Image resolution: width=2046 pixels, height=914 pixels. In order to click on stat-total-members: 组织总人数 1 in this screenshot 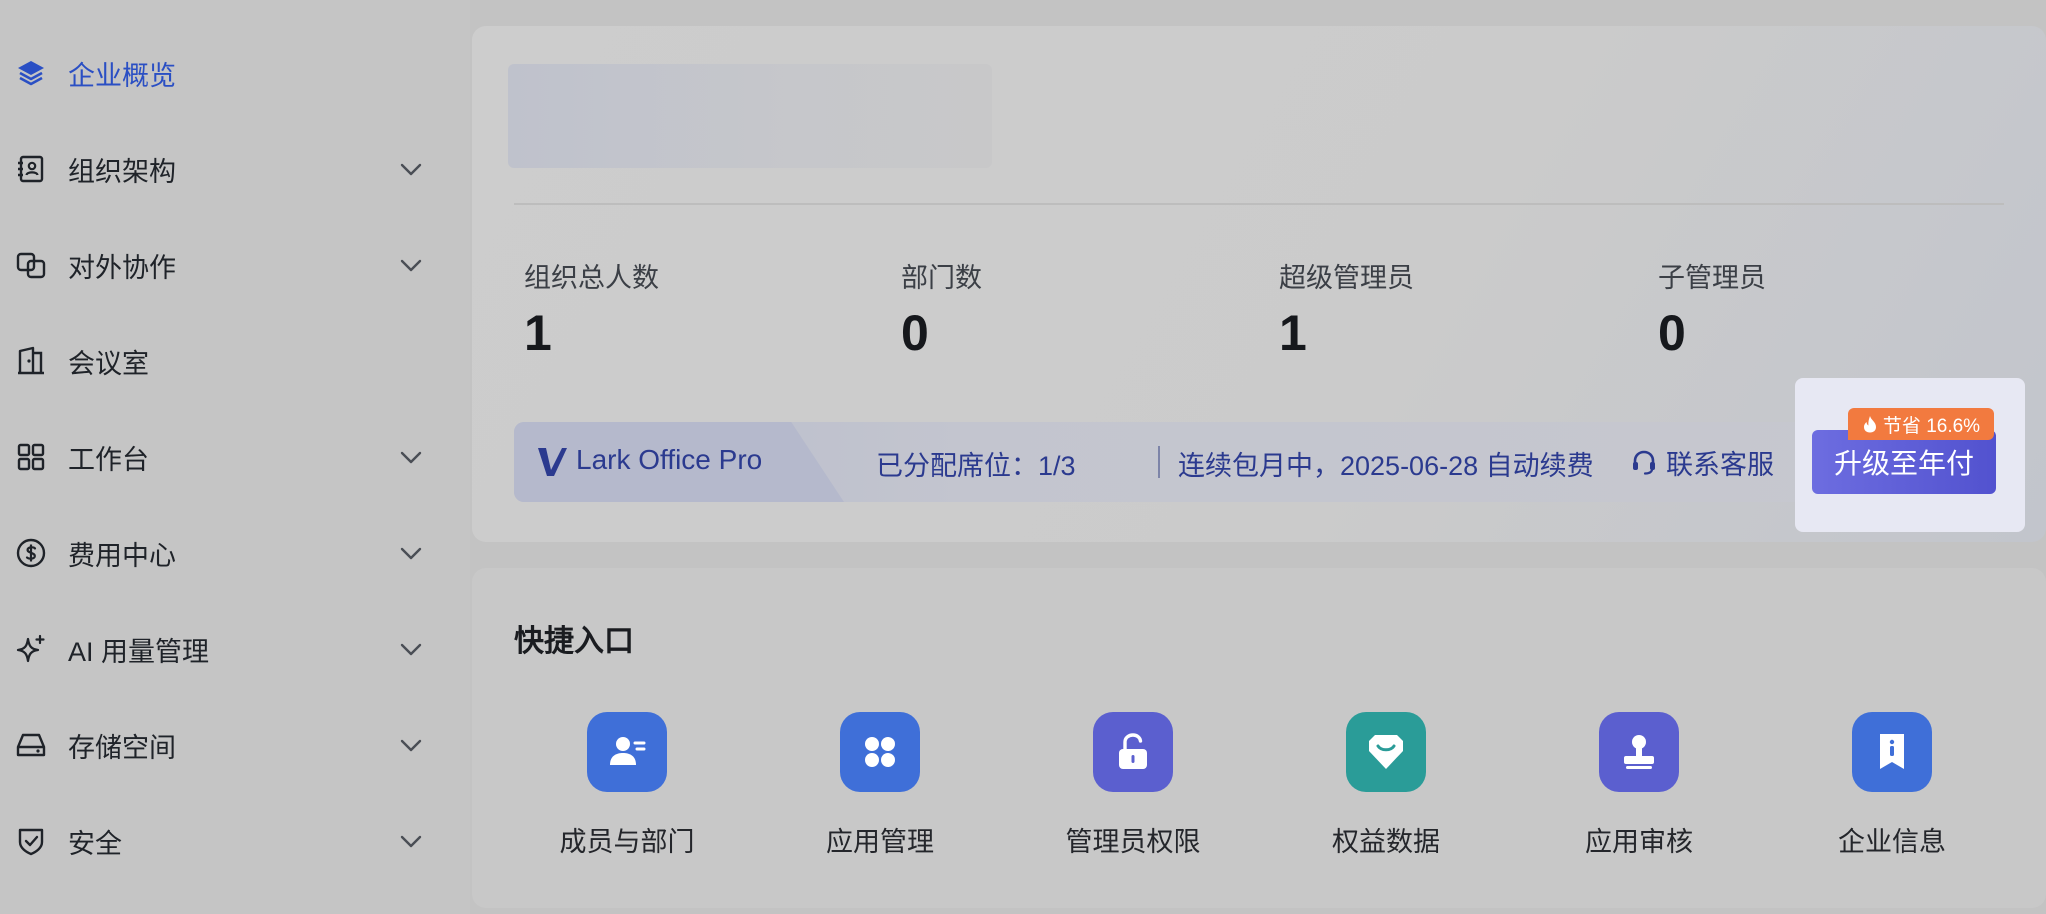, I will do `click(591, 308)`.